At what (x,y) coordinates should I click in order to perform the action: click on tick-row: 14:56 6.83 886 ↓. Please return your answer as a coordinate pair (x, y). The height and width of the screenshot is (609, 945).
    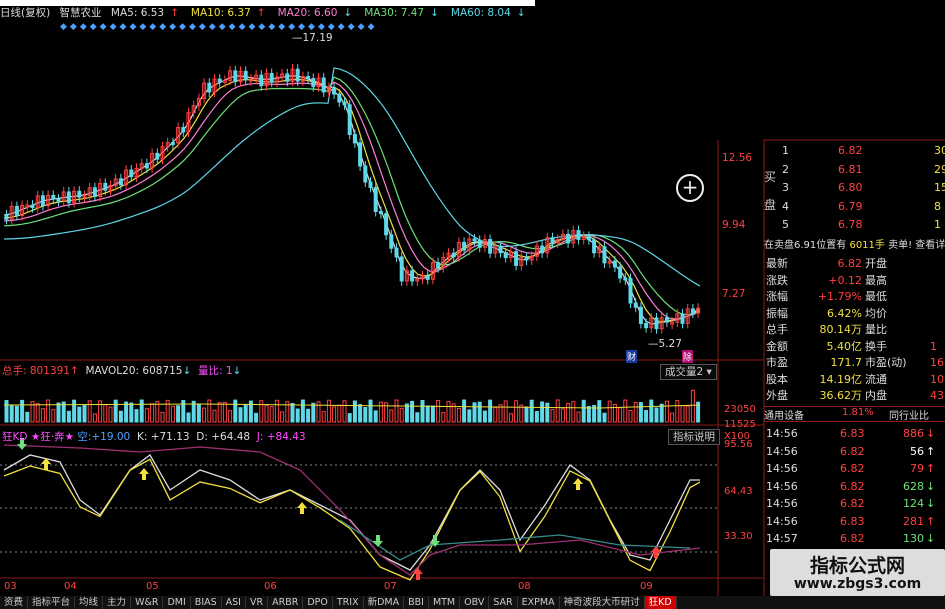
    Looking at the image, I should click on (854, 434).